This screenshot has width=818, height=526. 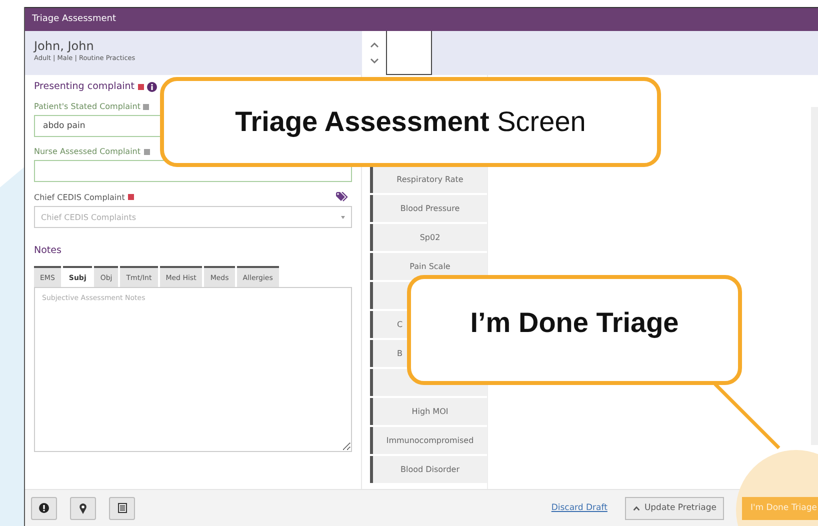 What do you see at coordinates (87, 151) in the screenshot?
I see `field-label: Nurse Assessed Complaint` at bounding box center [87, 151].